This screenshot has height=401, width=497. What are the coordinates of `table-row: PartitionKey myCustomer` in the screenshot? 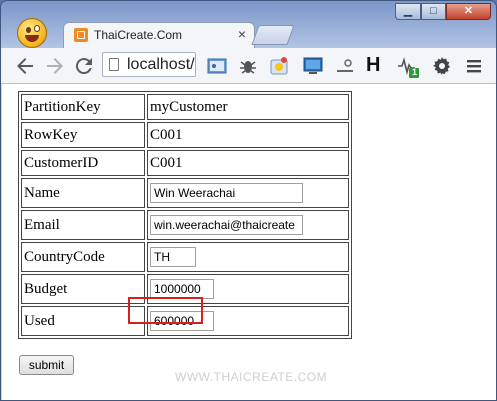 It's located at (185, 107).